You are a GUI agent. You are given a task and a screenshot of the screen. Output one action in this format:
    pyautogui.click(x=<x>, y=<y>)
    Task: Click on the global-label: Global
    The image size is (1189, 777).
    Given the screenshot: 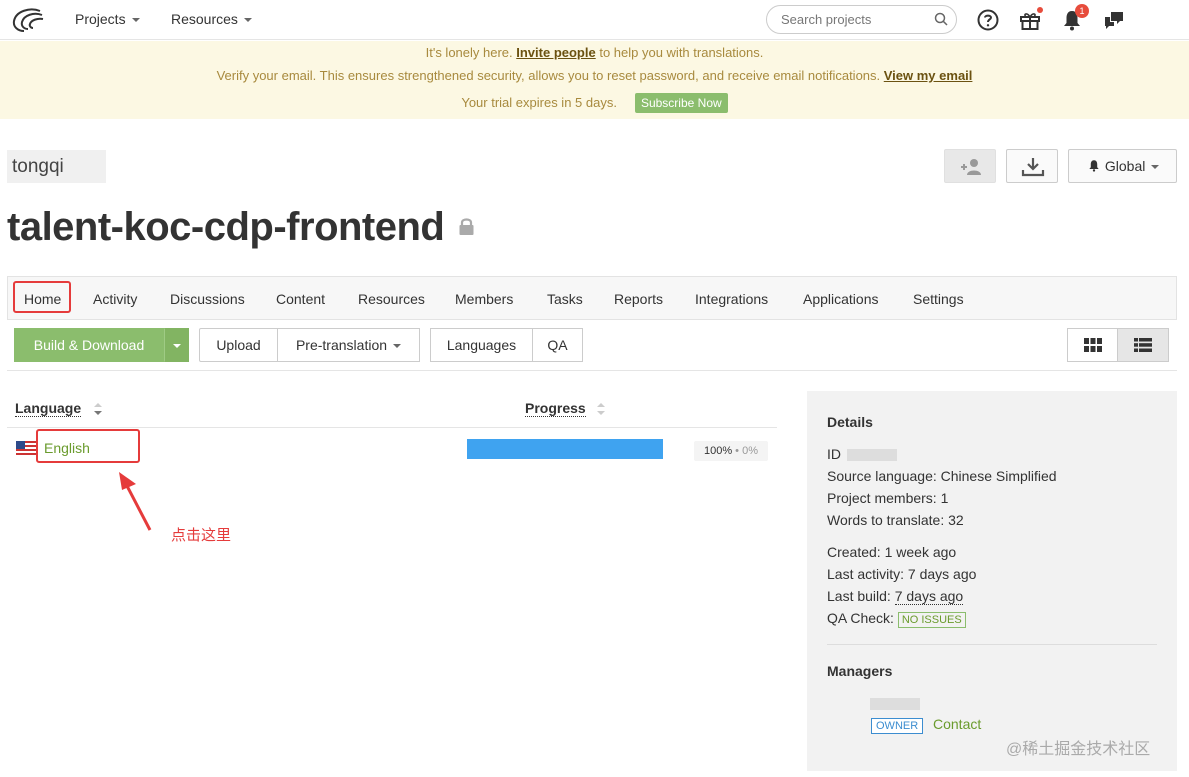 What is the action you would take?
    pyautogui.click(x=1125, y=166)
    